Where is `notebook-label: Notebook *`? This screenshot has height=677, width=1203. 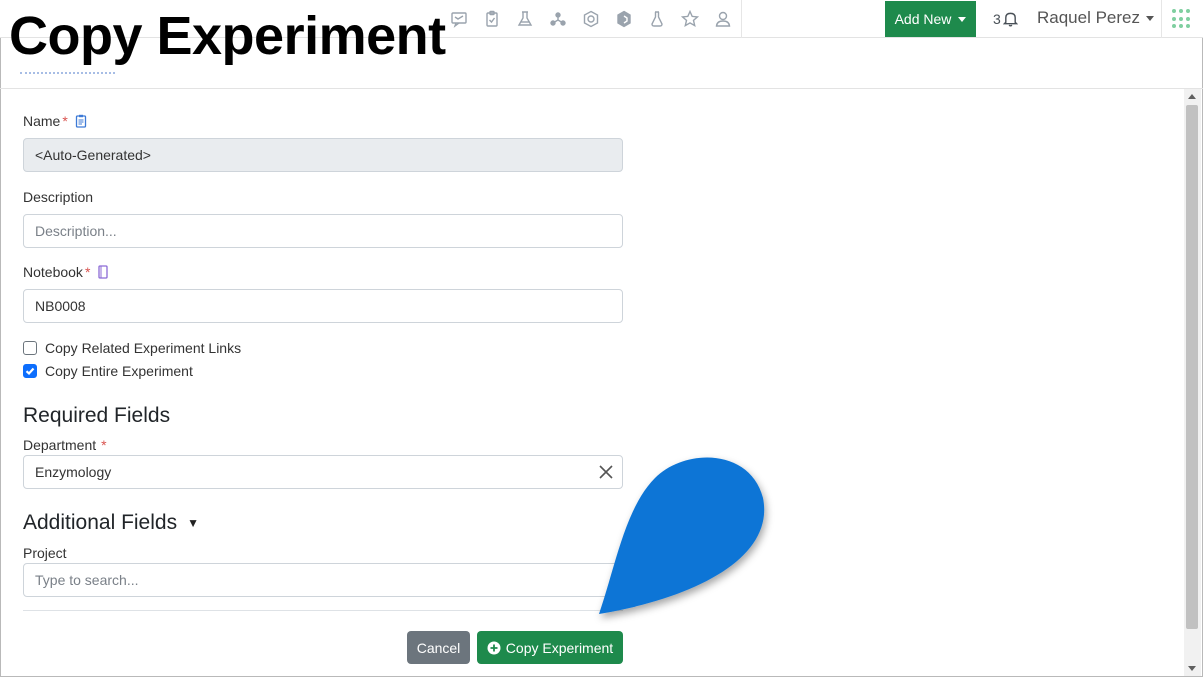 notebook-label: Notebook * is located at coordinates (66, 272).